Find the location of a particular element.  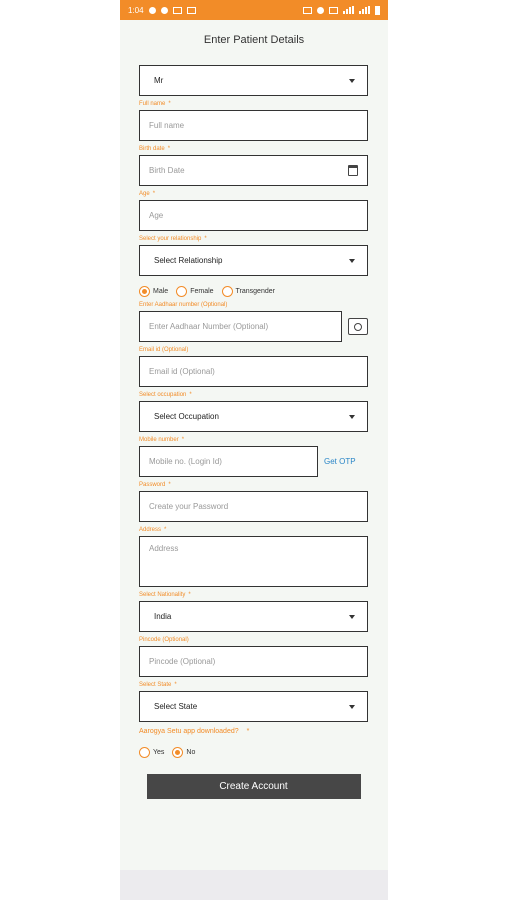

nationality-select: India is located at coordinates (253, 616).